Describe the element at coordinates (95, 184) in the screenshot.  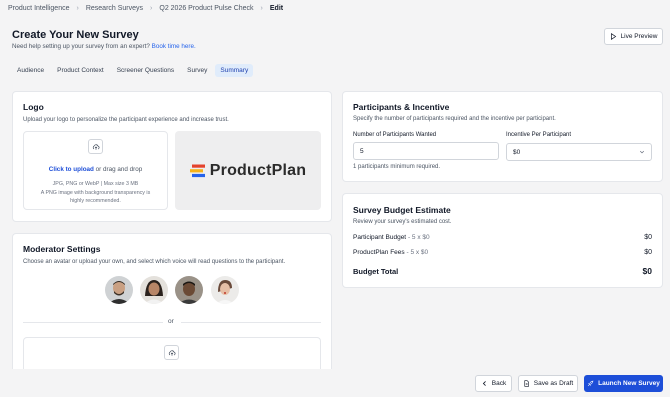
I see `upload-formats: JPG, PNG or WebP | Max size 3 MB` at that location.